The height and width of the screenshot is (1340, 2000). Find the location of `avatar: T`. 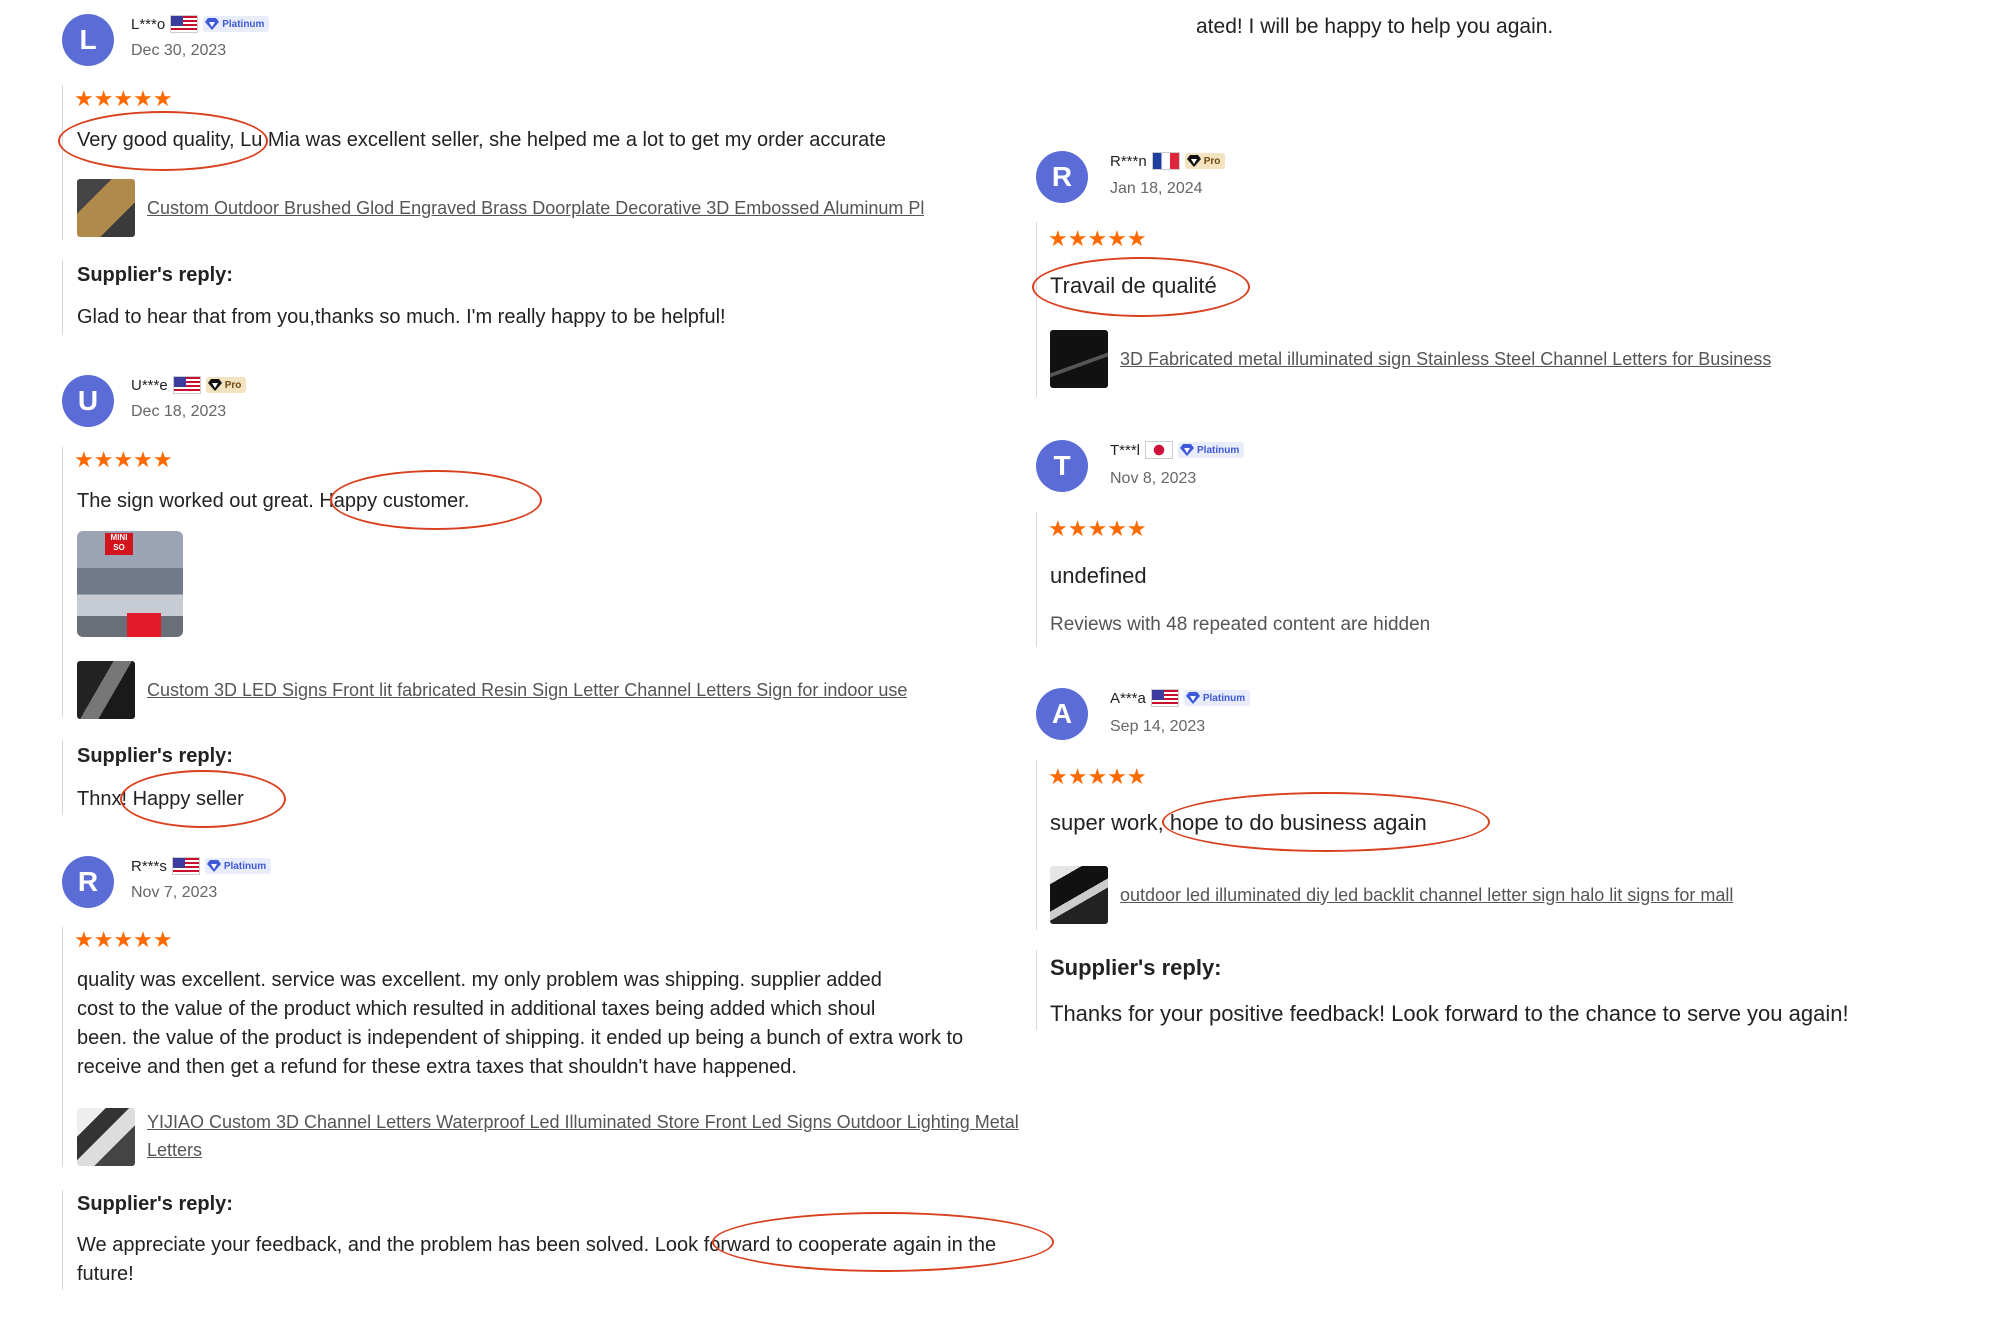

avatar: T is located at coordinates (1062, 466).